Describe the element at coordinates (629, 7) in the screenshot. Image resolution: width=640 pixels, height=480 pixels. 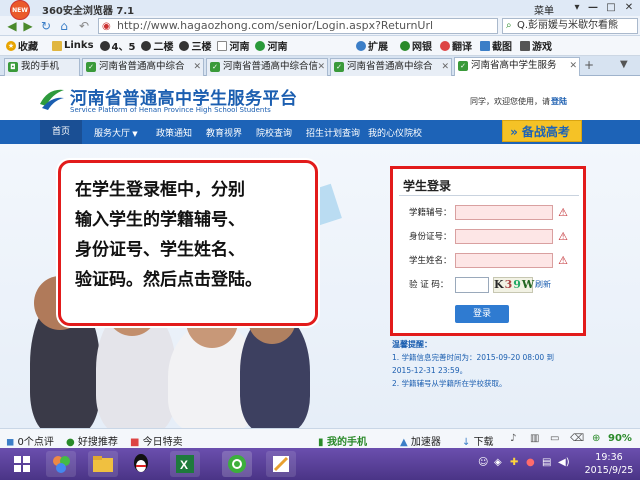
I see `close-window-icon: ✕` at that location.